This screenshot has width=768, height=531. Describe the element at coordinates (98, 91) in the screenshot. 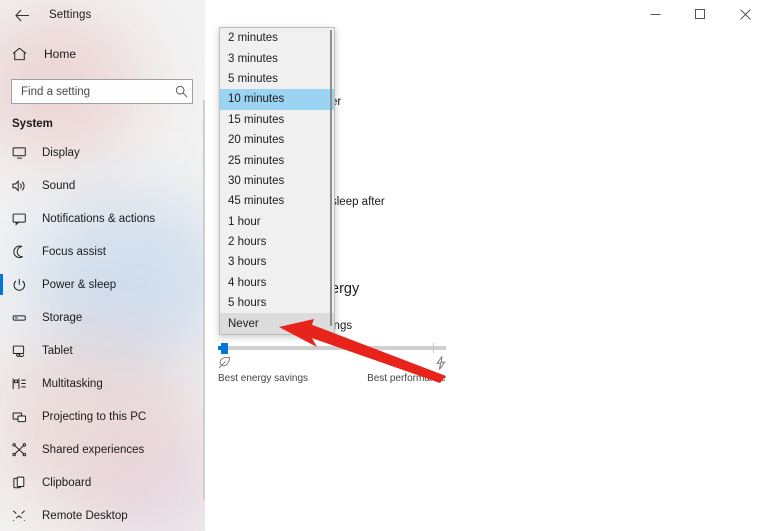

I see `search-input` at that location.